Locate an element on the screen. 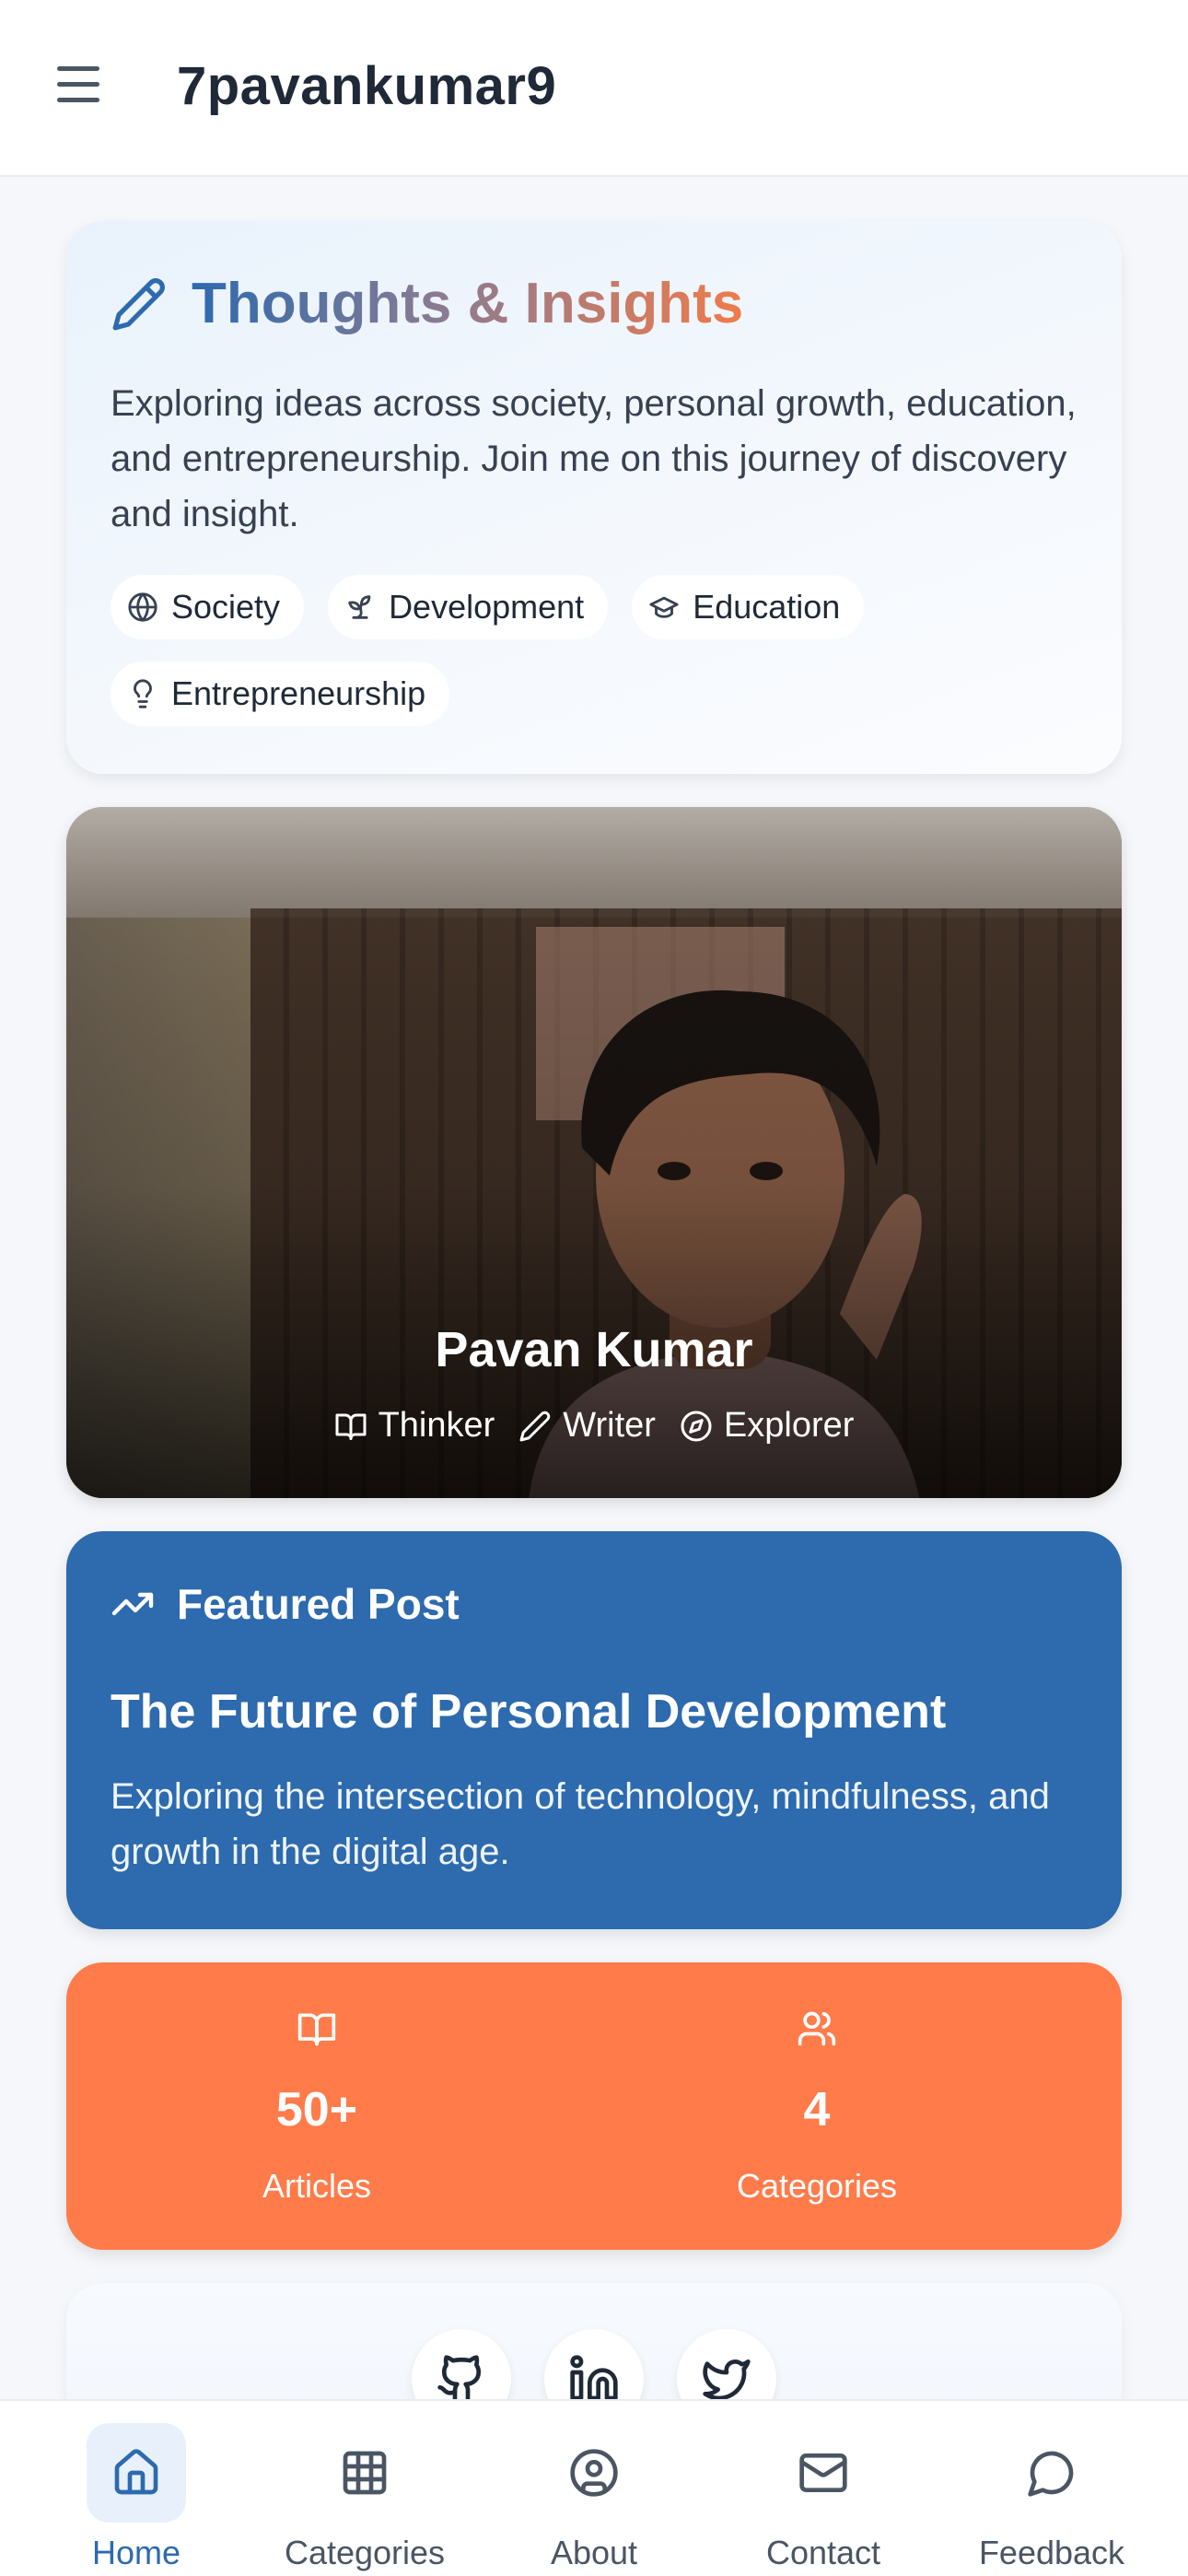 Image resolution: width=1188 pixels, height=2576 pixels. tag-education: Education is located at coordinates (748, 607).